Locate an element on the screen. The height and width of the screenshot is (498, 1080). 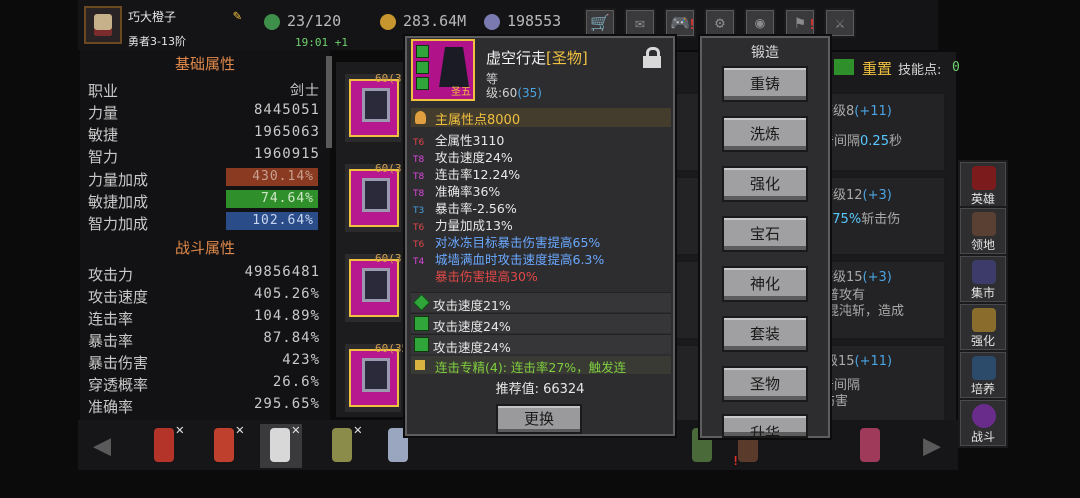
enhance-button: 强化 is located at coordinates (765, 184).